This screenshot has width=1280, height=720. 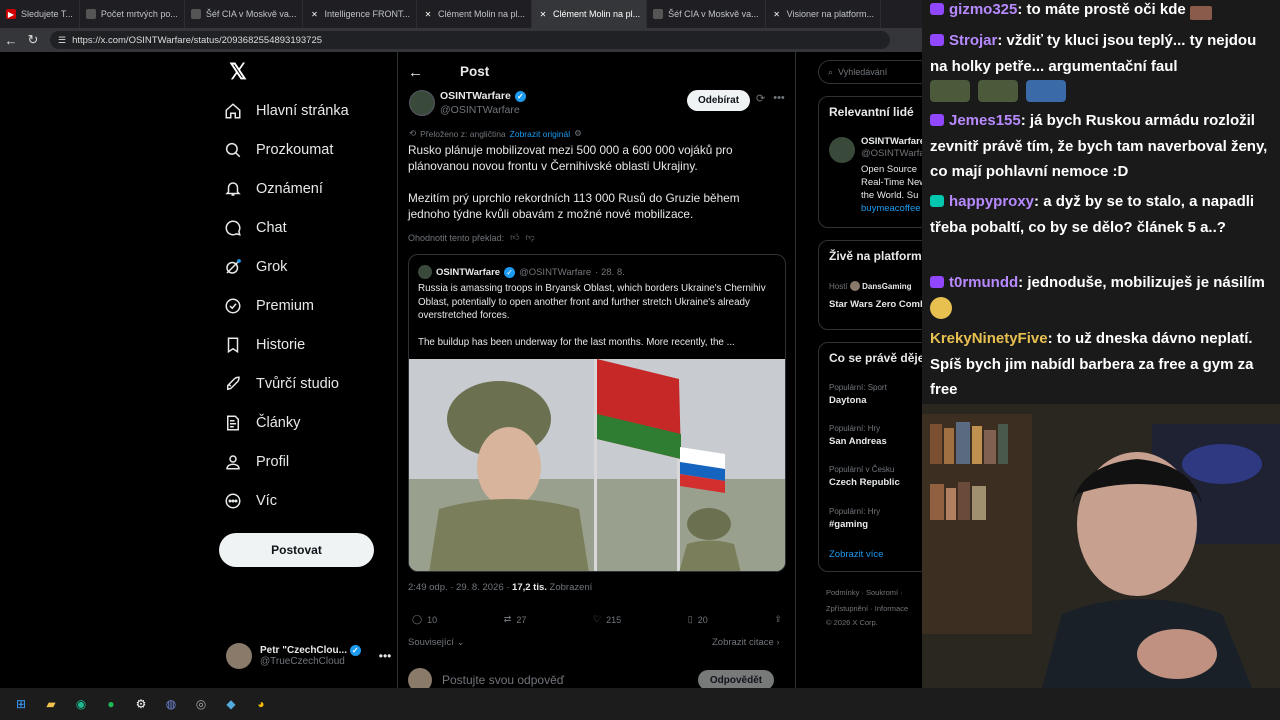 I want to click on app-icon: ◆, so click(x=231, y=704).